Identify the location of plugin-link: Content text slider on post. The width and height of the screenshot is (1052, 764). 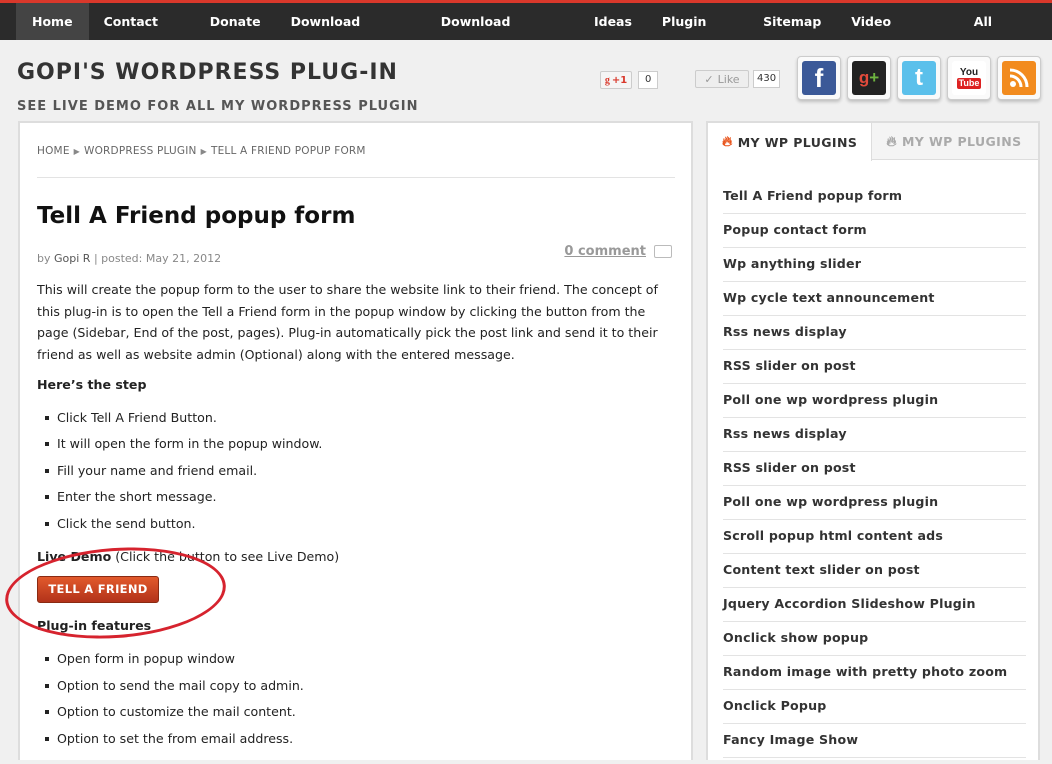
(874, 571).